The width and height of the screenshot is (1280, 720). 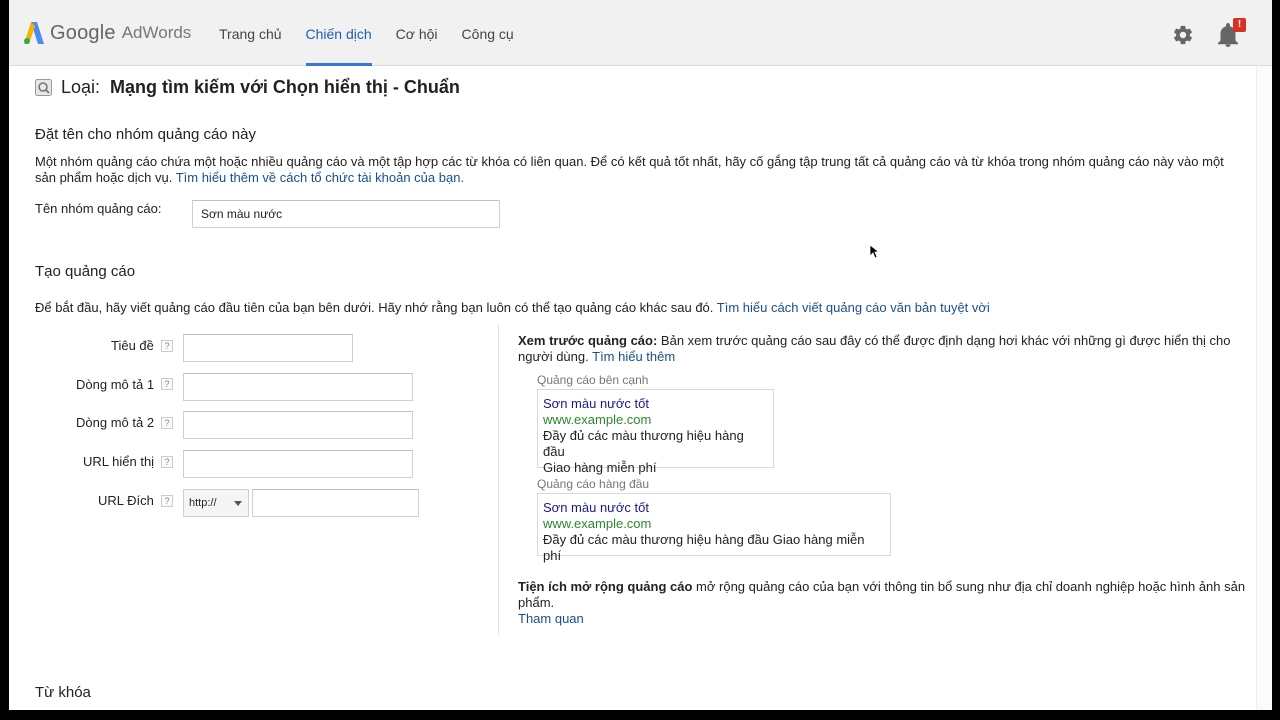 I want to click on logo-adwords-text: AdWords, so click(x=156, y=32).